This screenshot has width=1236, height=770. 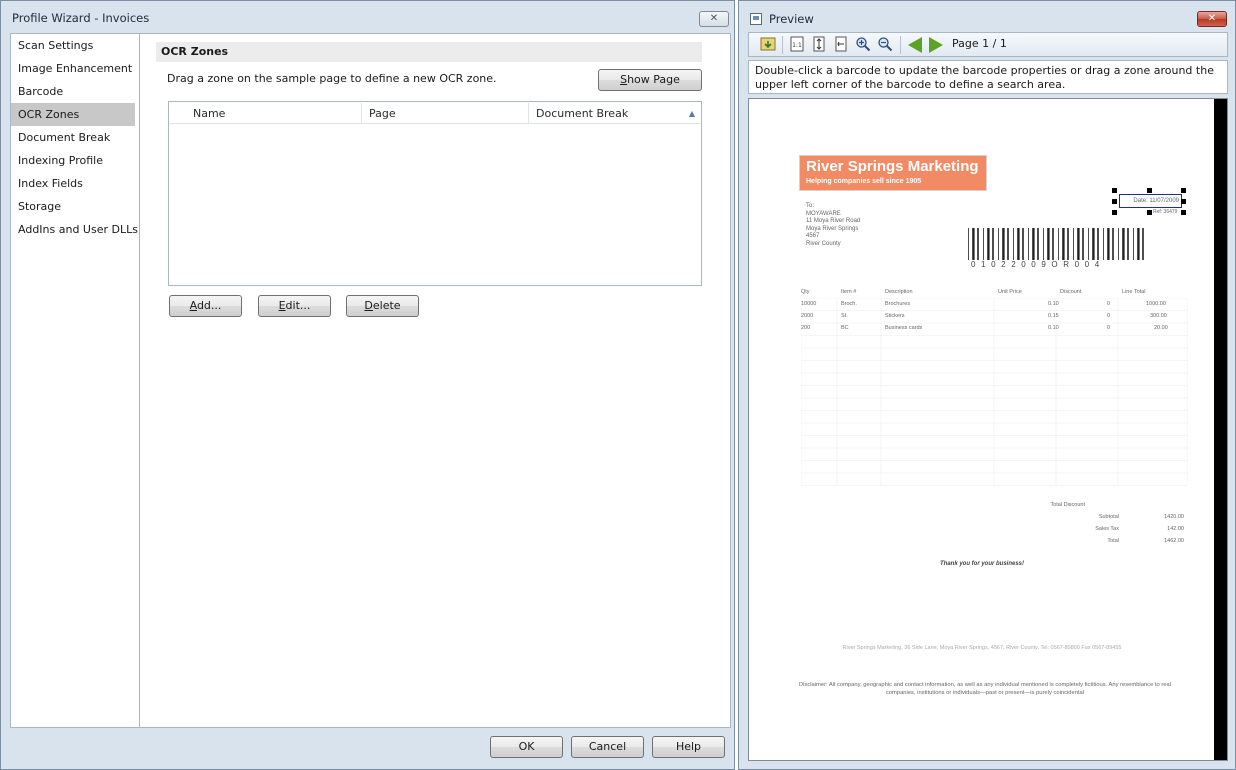 I want to click on nav-item-image-enhancement: Image Enhancement, so click(x=75, y=68).